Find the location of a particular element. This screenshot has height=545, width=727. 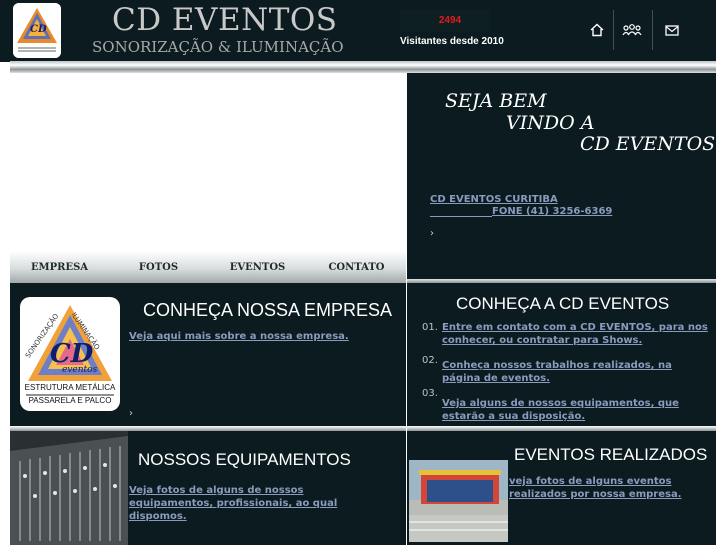

logo: CD is located at coordinates (37, 30).